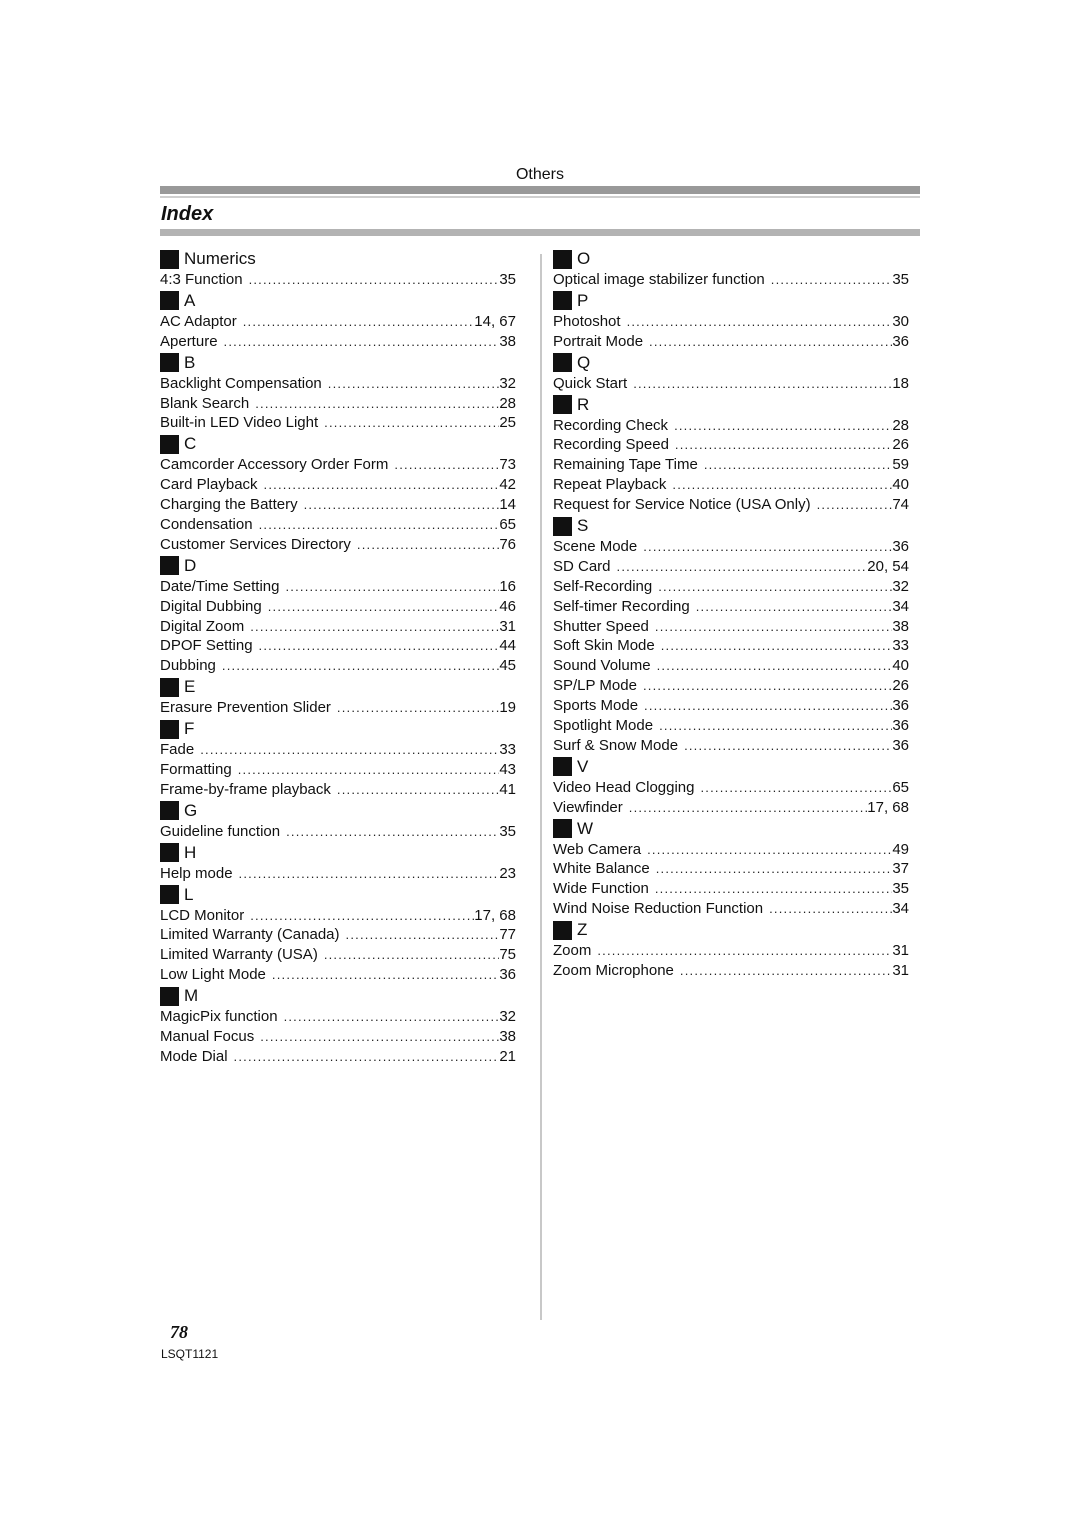 The height and width of the screenshot is (1526, 1080). I want to click on index-entry: Manual Focus 38, so click(338, 1037).